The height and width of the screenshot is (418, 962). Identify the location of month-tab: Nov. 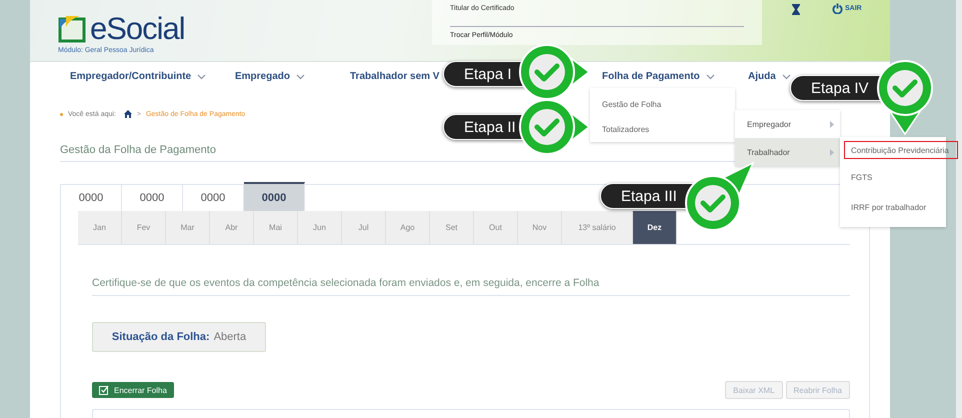
(540, 227).